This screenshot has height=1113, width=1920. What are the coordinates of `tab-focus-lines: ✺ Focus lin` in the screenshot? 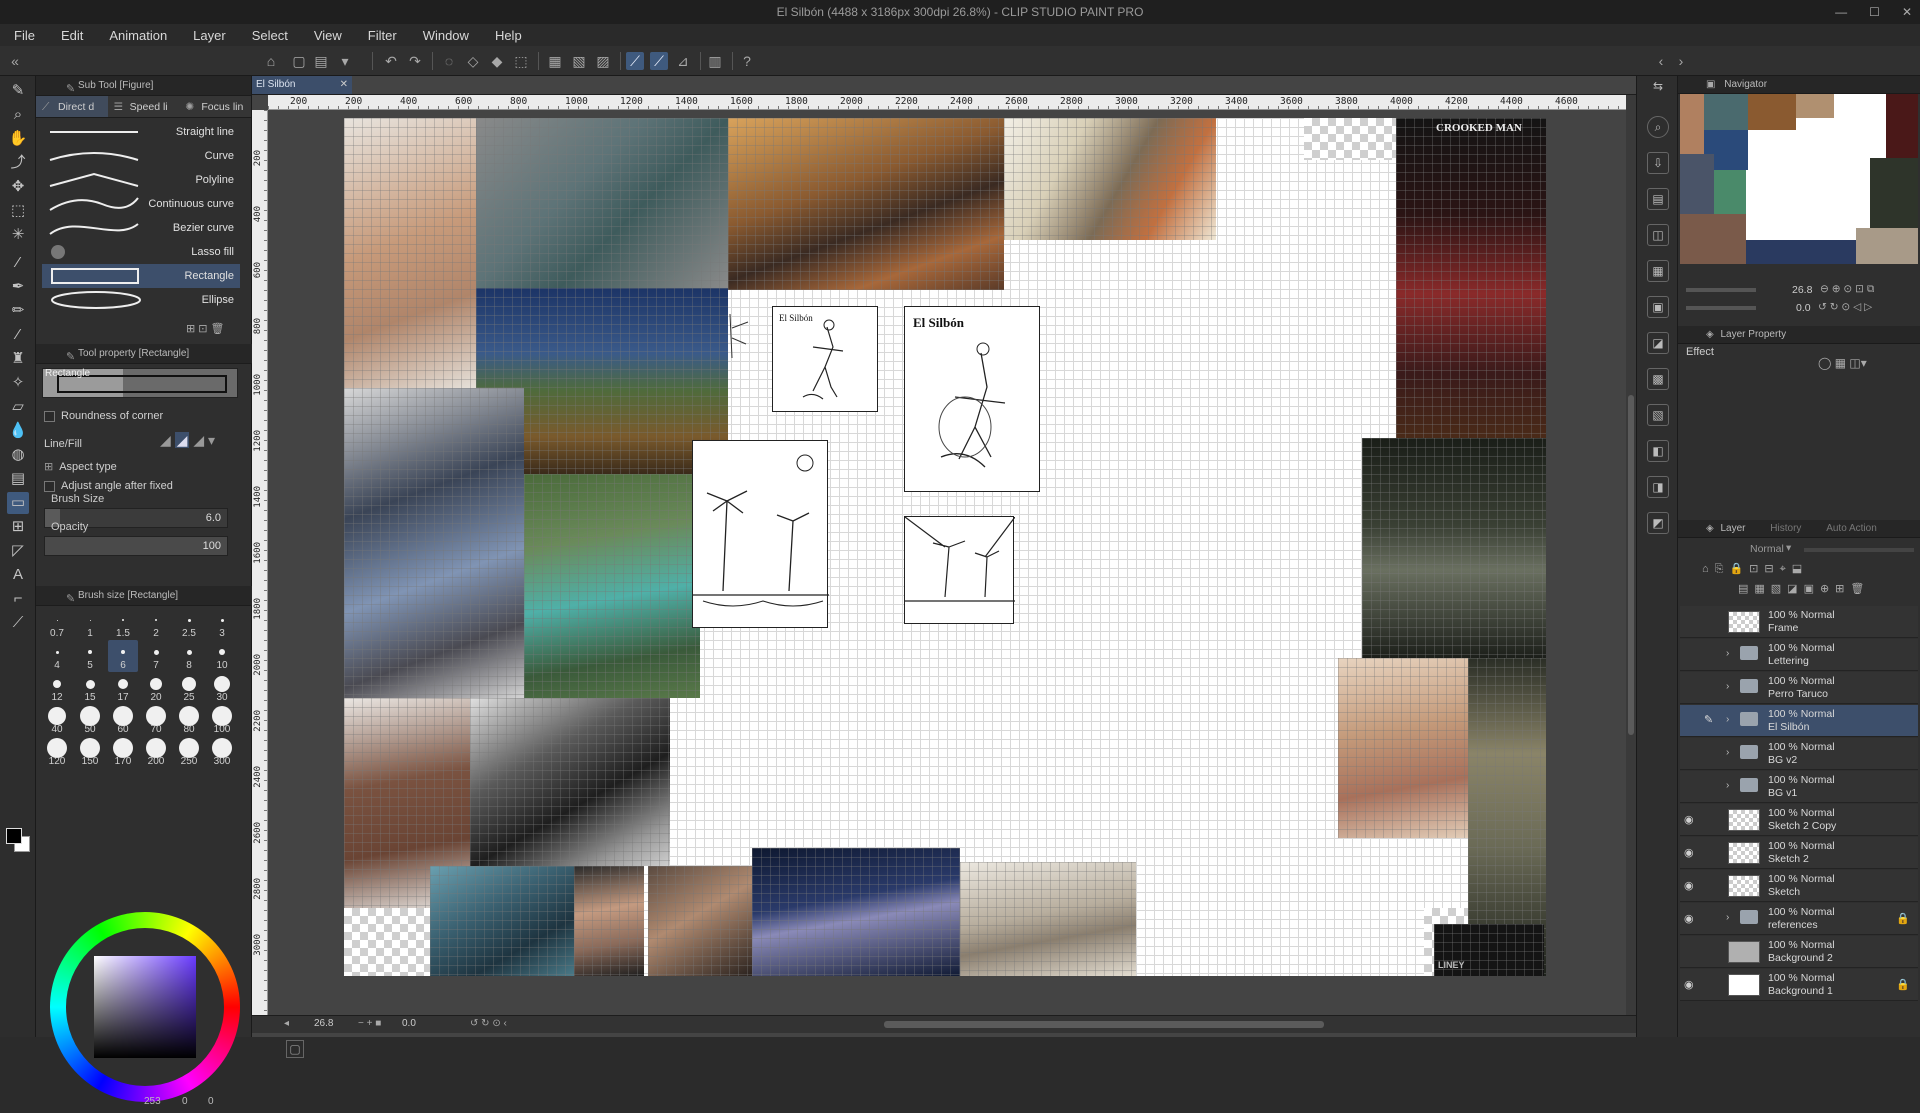 It's located at (215, 106).